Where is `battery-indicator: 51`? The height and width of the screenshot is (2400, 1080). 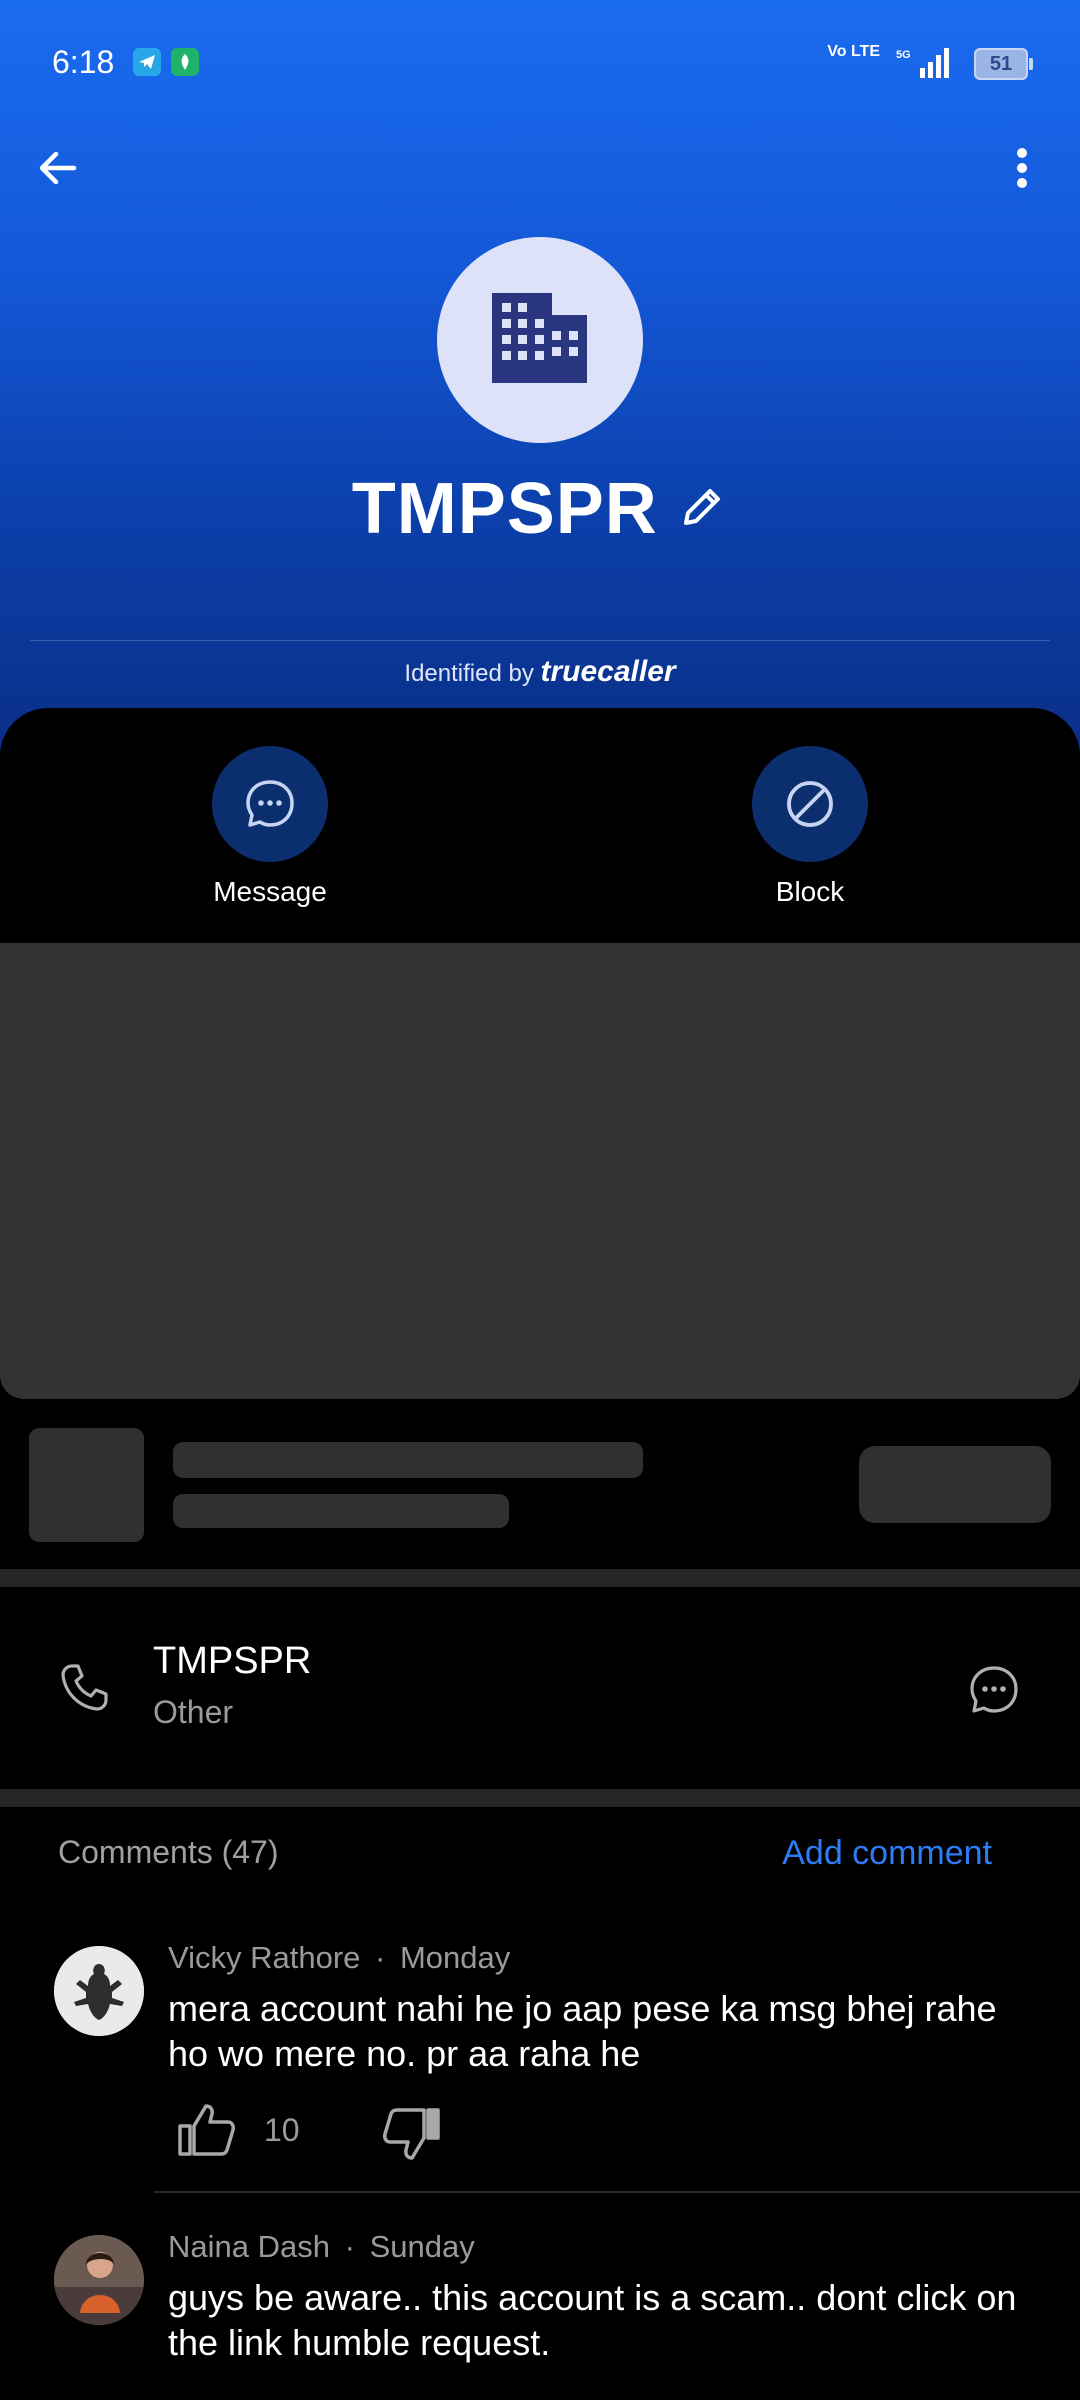 battery-indicator: 51 is located at coordinates (1003, 64).